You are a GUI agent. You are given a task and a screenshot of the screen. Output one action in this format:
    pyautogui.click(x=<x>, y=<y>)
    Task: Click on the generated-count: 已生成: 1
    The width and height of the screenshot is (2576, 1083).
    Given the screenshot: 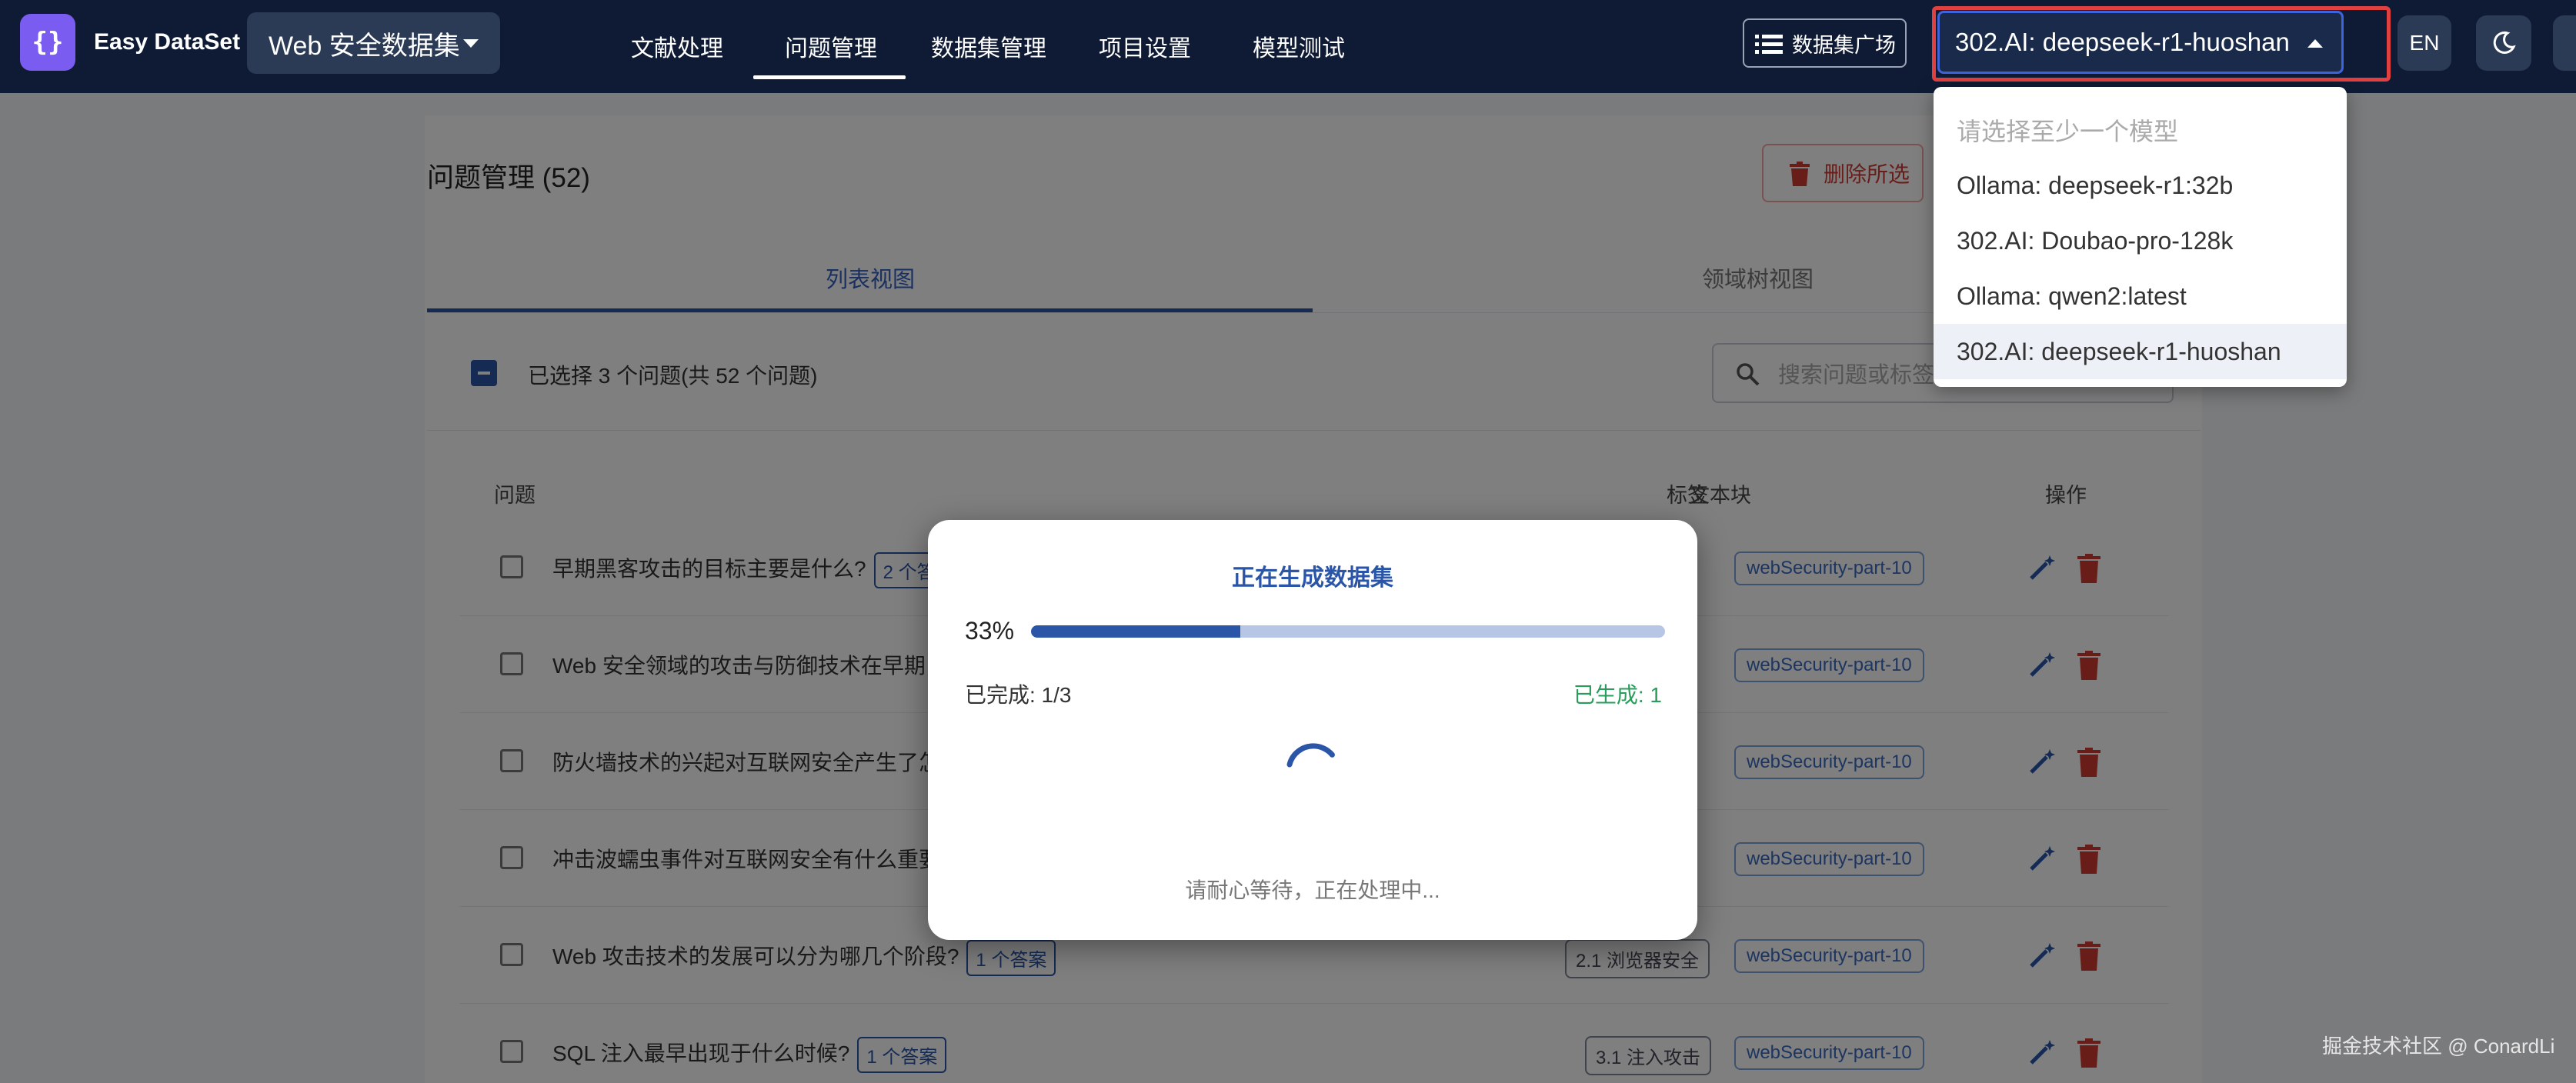 What is the action you would take?
    pyautogui.click(x=1618, y=695)
    